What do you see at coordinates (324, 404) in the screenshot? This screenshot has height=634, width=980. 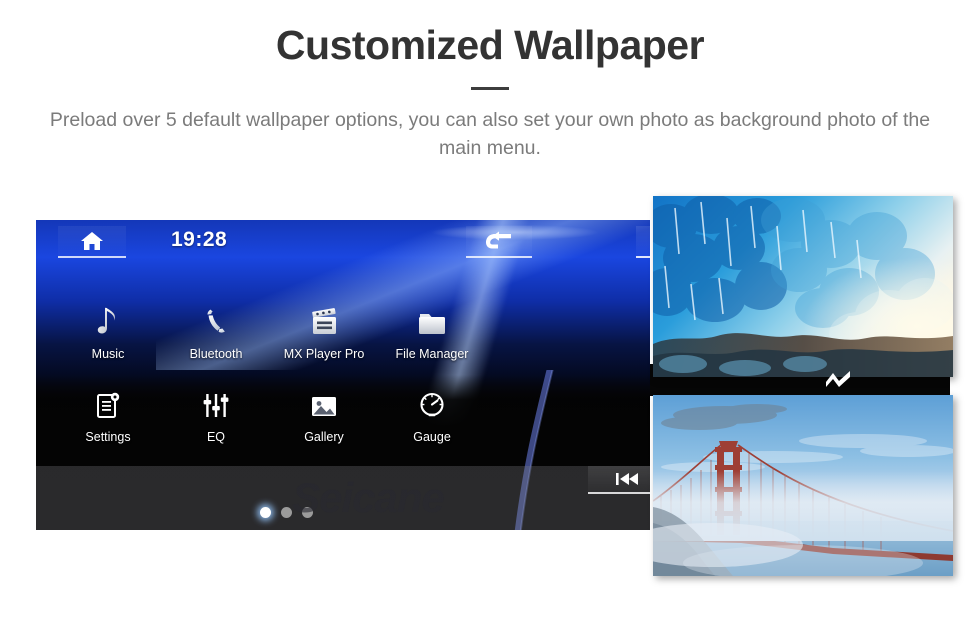 I see `picture-icon` at bounding box center [324, 404].